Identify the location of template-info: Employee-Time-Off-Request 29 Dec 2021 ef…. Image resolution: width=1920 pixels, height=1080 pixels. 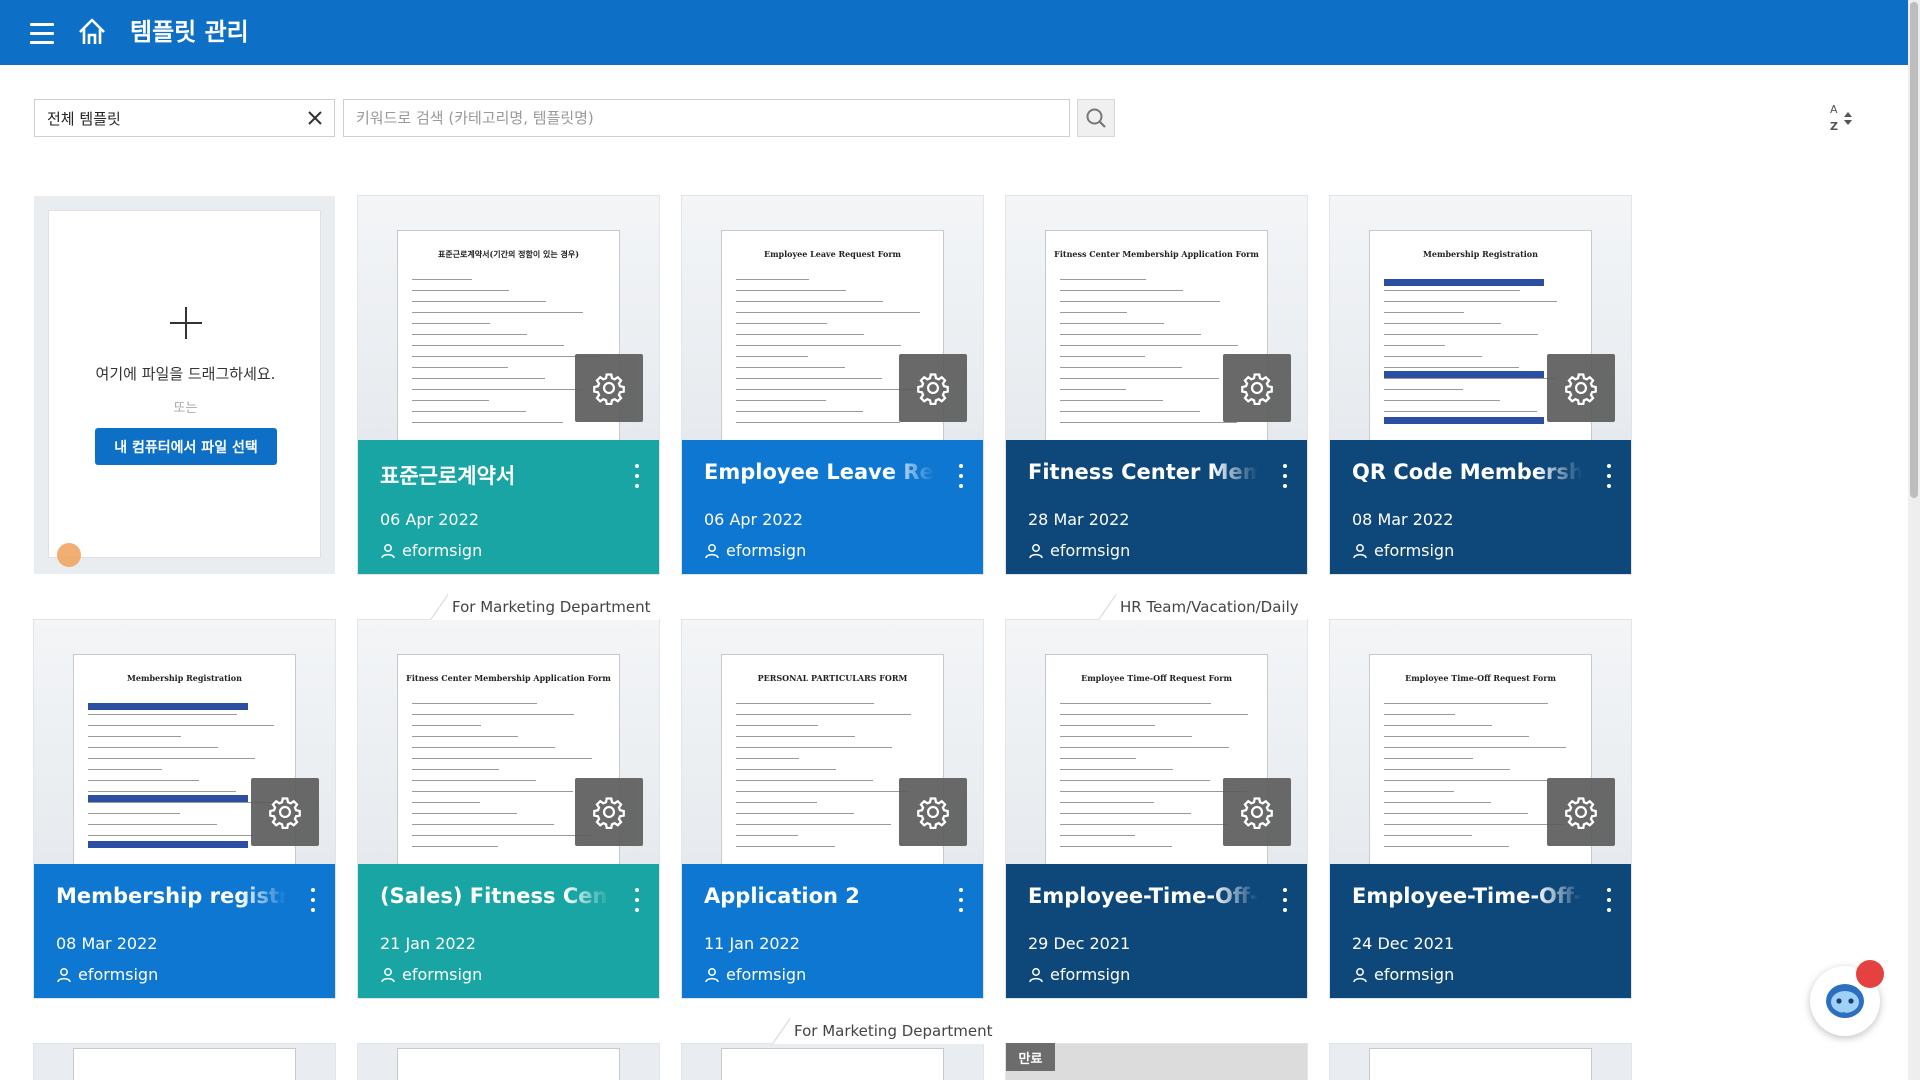
(1156, 931).